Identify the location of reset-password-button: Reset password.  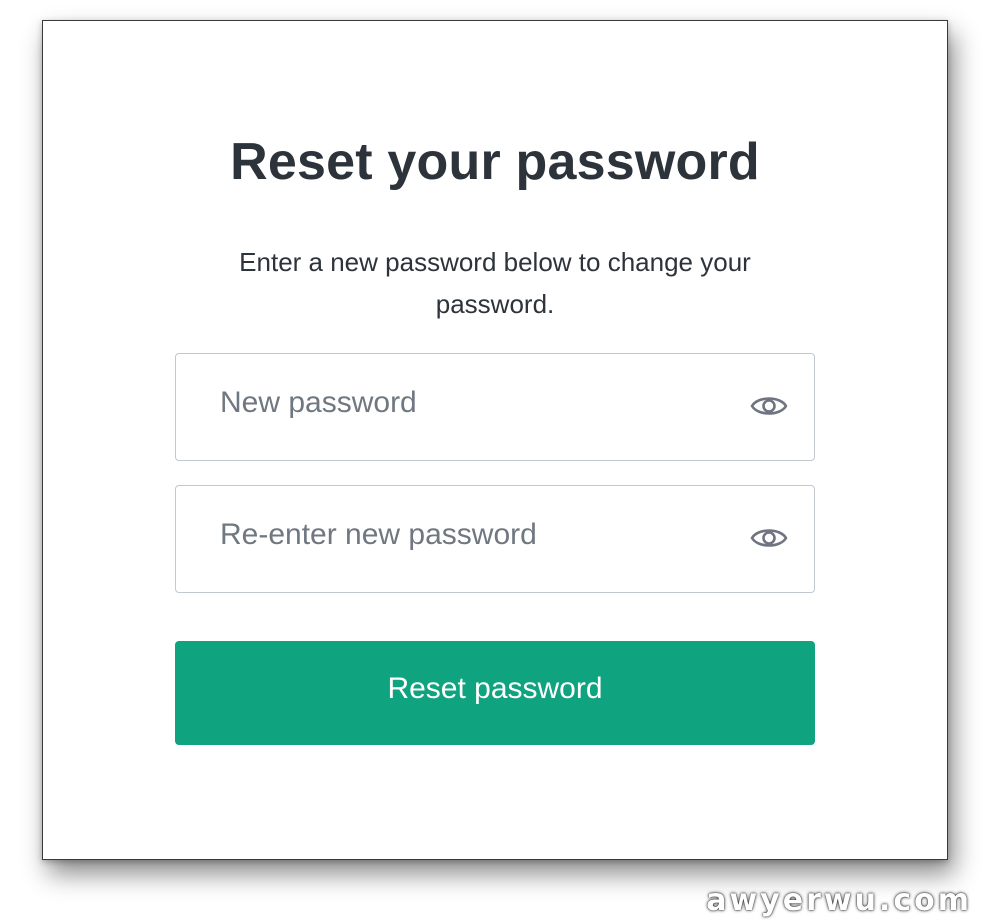
(495, 693).